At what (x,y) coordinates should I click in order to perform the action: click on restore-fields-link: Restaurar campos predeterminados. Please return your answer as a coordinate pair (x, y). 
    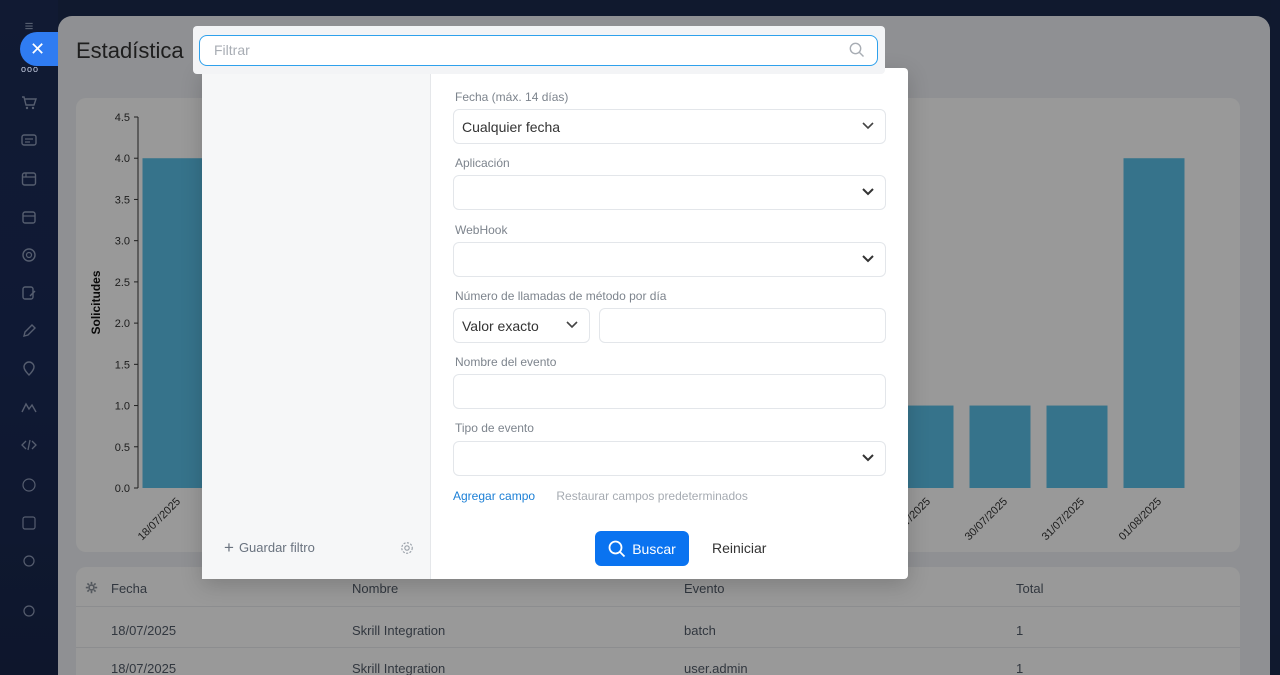
    Looking at the image, I should click on (651, 496).